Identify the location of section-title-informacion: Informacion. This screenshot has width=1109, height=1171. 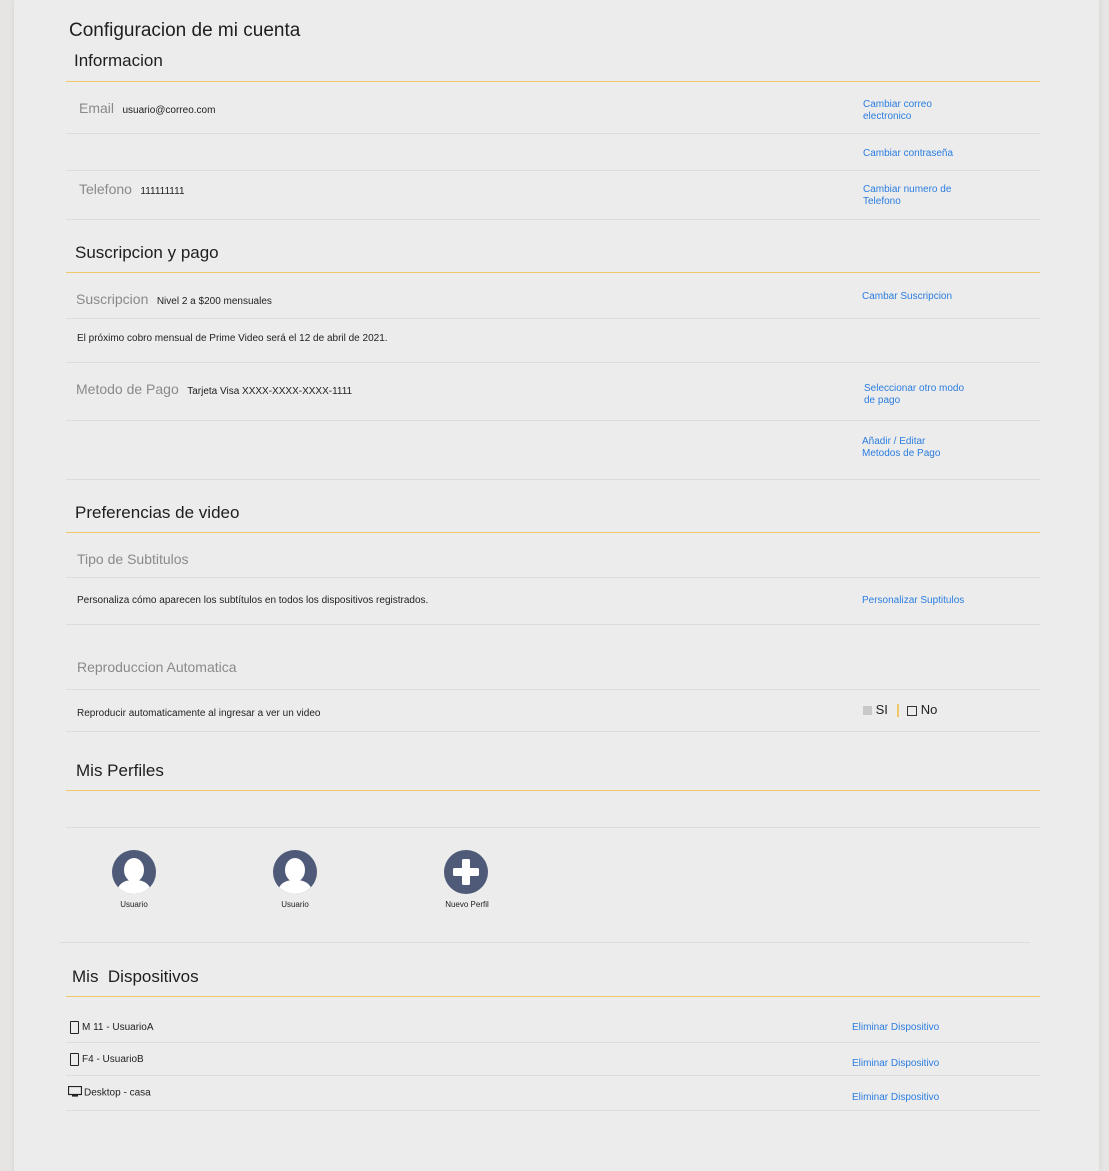
(118, 60).